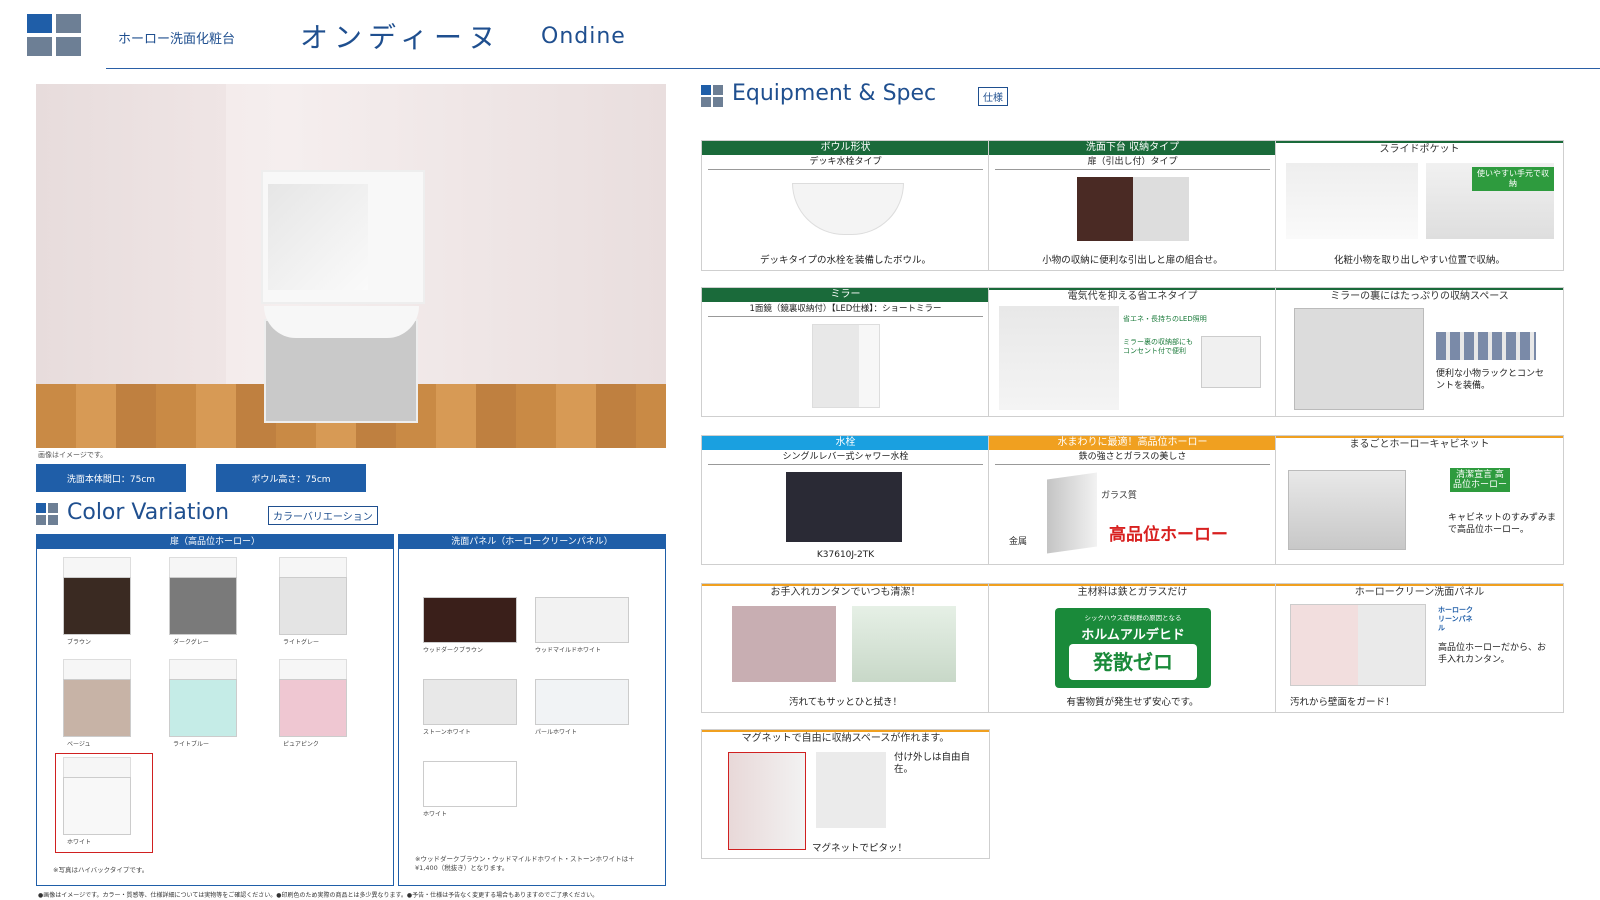 The height and width of the screenshot is (900, 1600). Describe the element at coordinates (845, 702) in the screenshot. I see `card-caption: 汚れてもサッとひと拭き！` at that location.